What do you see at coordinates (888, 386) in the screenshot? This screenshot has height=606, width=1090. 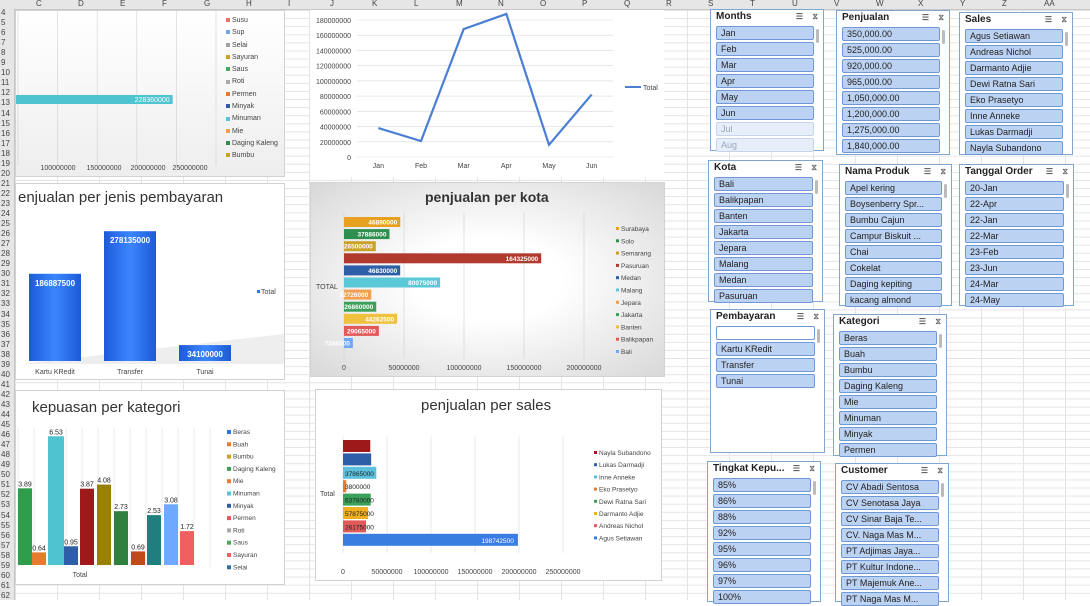 I see `slicer-item: Daging Kaleng` at bounding box center [888, 386].